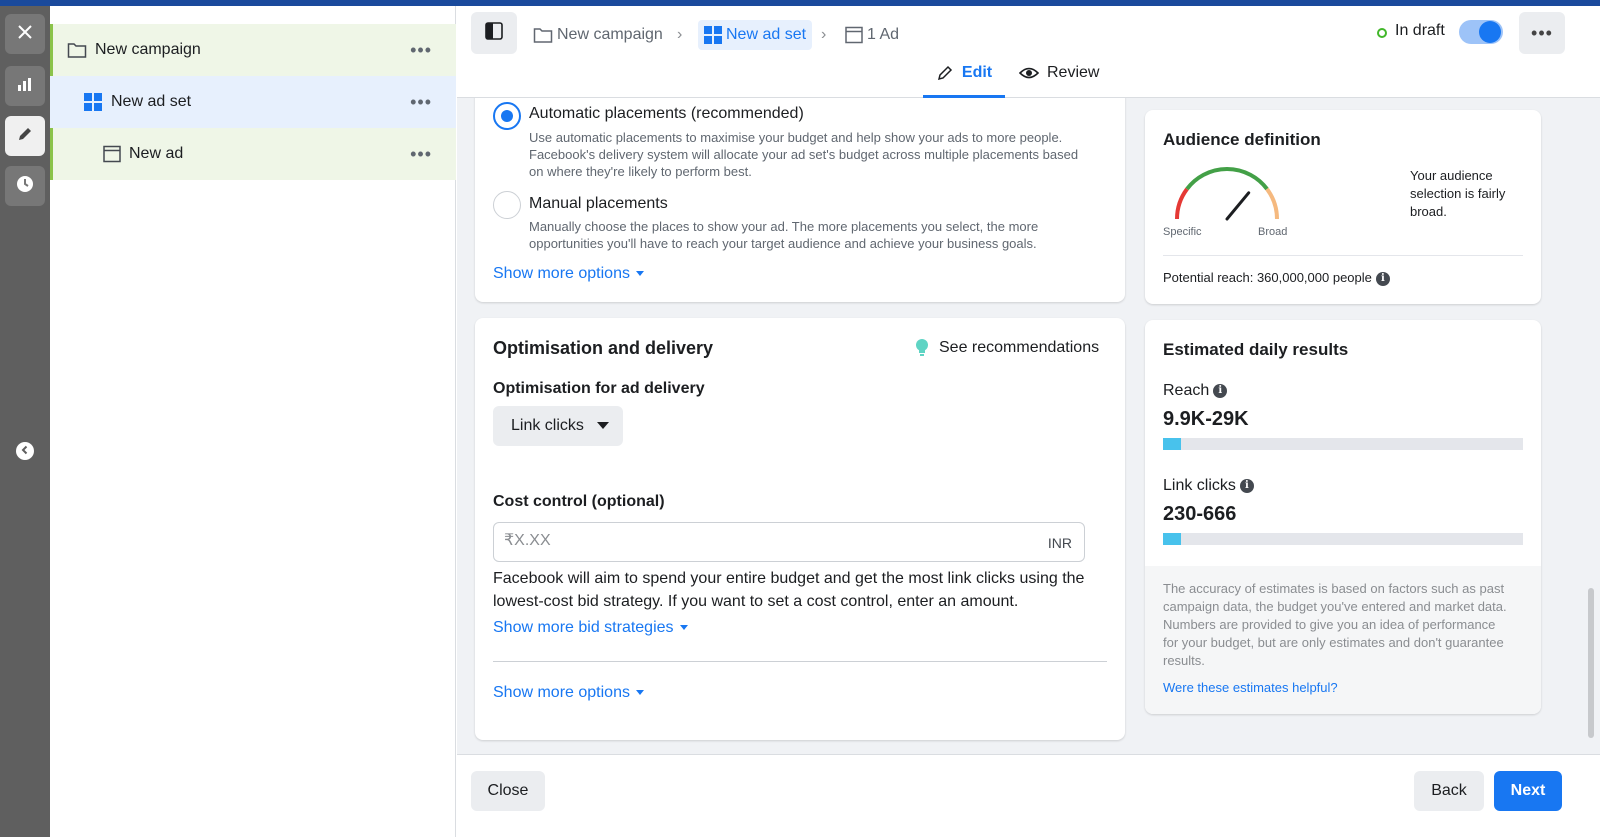  I want to click on breadcrumb-ad-set: New ad set, so click(755, 35).